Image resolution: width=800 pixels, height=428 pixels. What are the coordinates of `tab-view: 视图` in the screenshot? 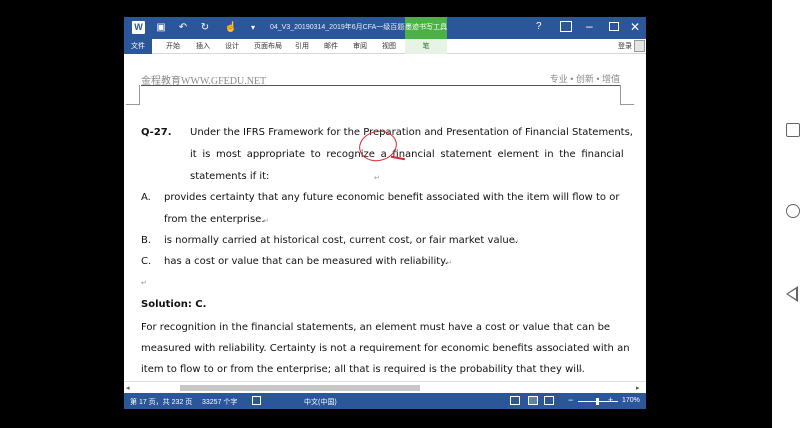 It's located at (389, 46).